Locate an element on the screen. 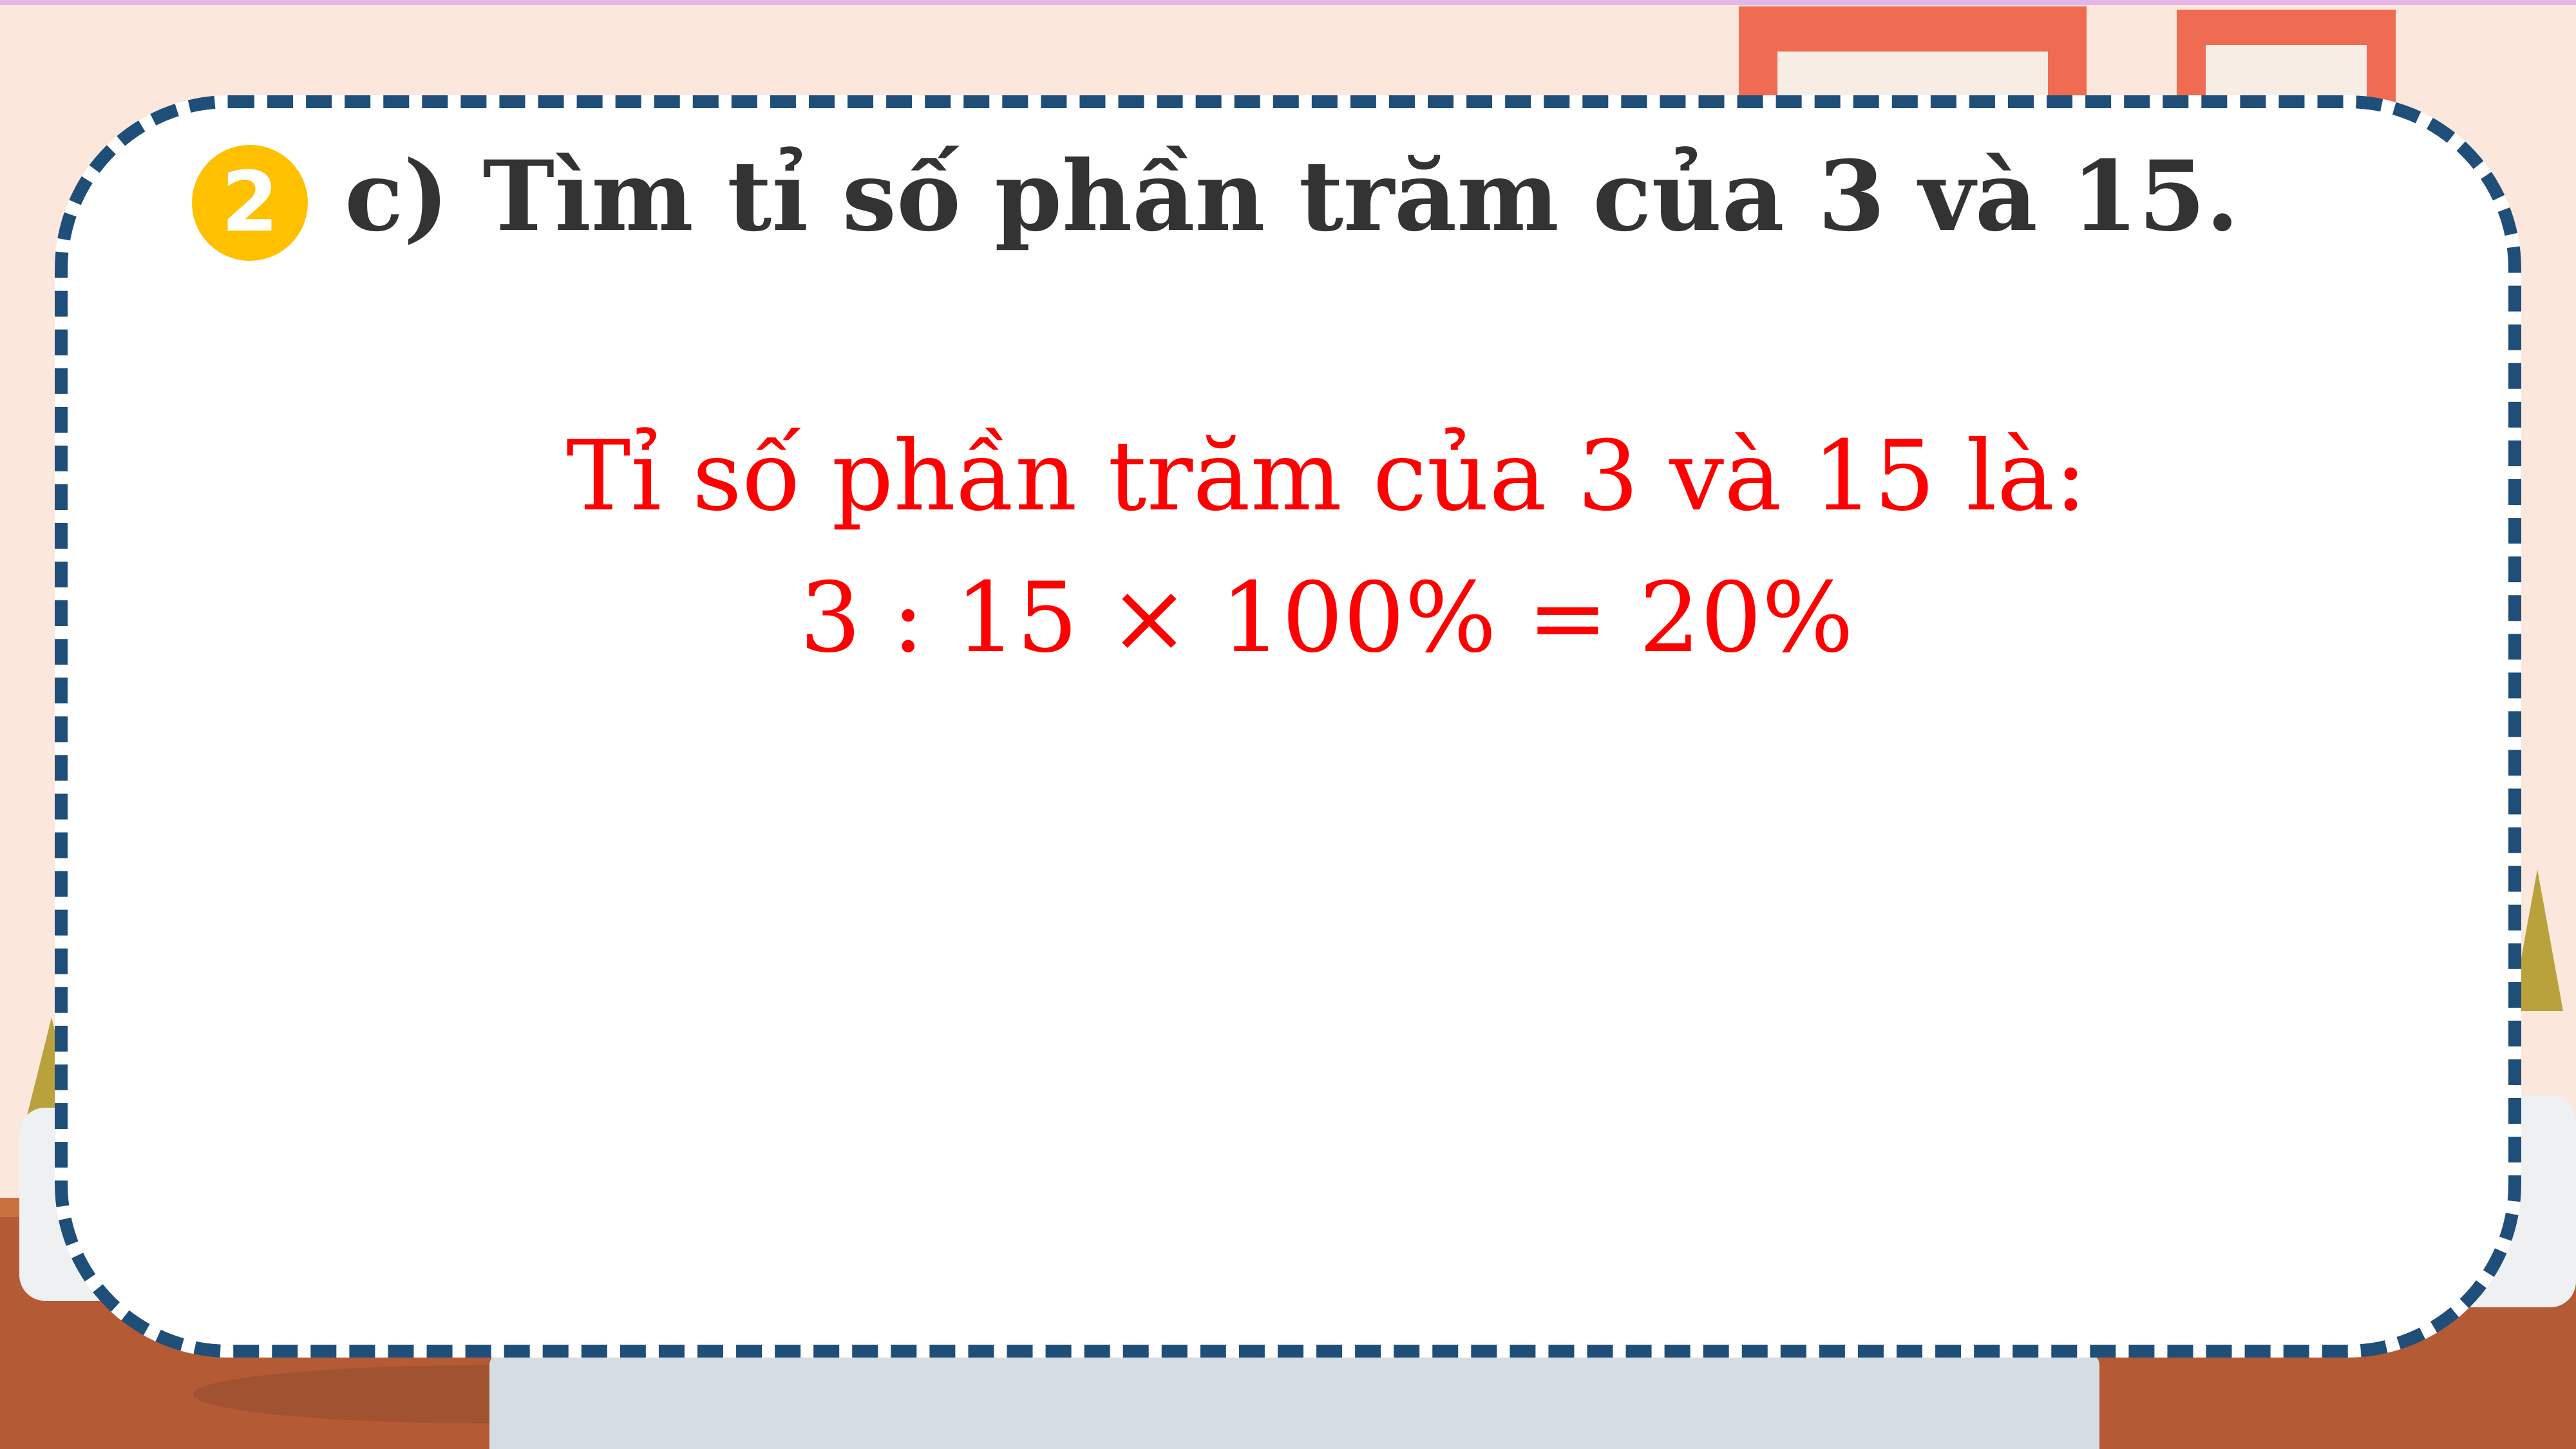 This screenshot has width=2576, height=1449. answer-line-2: 3 : 15 × 100% = 20% is located at coordinates (1326, 618).